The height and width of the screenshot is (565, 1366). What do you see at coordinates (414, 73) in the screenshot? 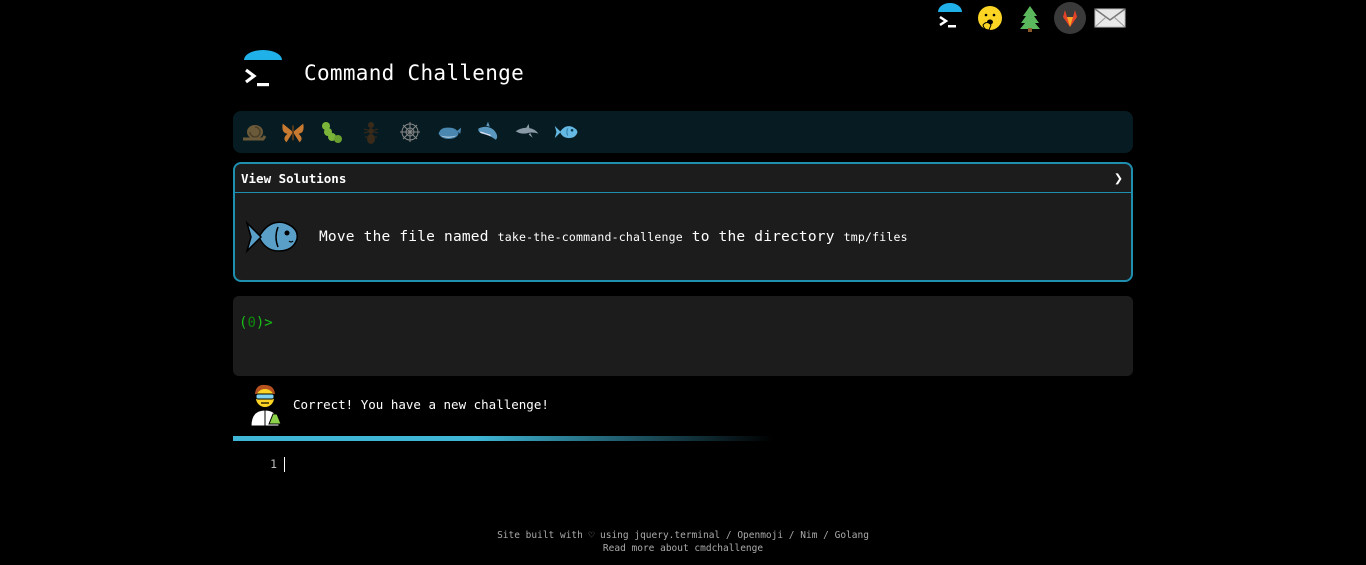
I see `page-title: Command Challenge` at bounding box center [414, 73].